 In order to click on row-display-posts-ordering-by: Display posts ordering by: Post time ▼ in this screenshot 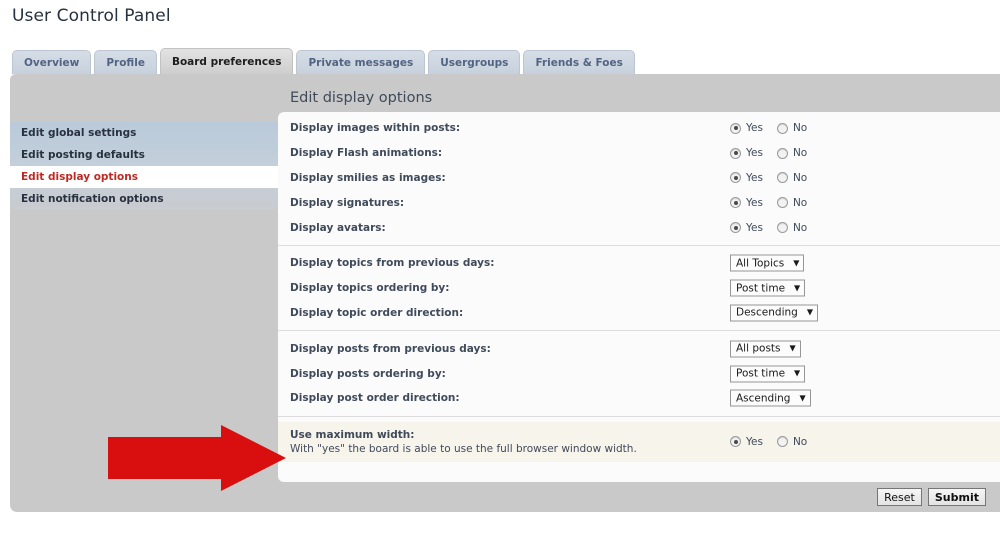, I will do `click(639, 373)`.